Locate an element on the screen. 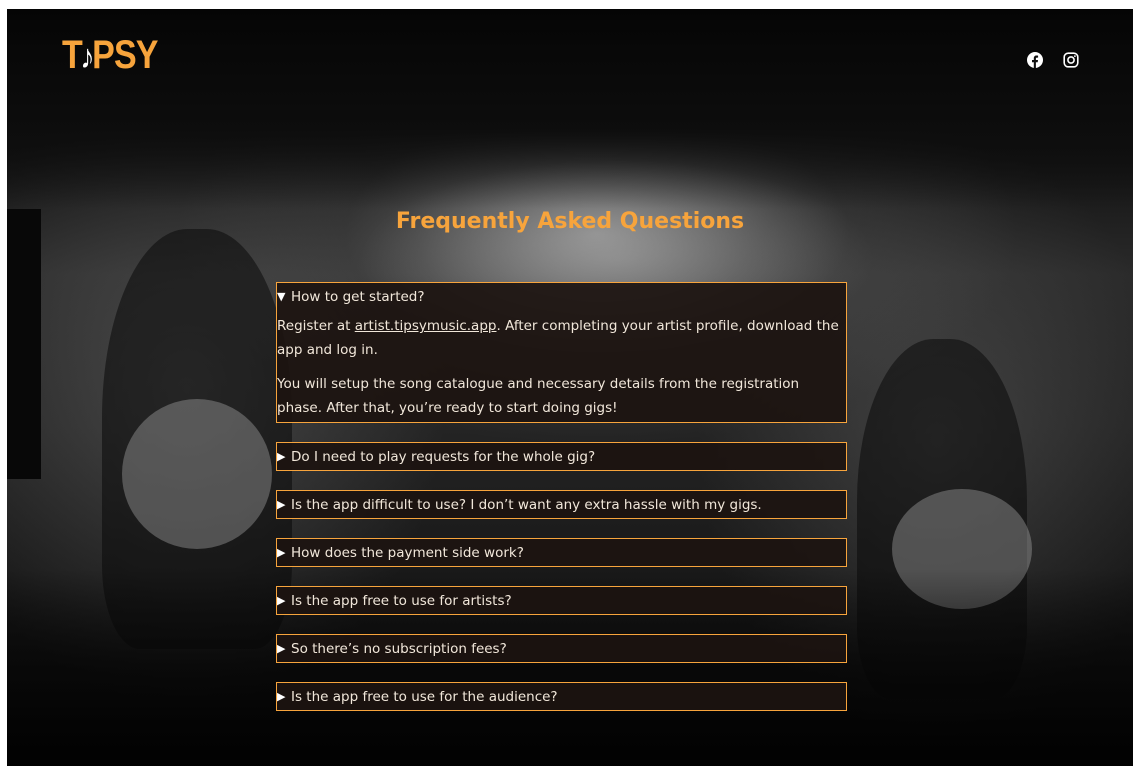  faq-question-text: How does the payment side work? is located at coordinates (407, 552).